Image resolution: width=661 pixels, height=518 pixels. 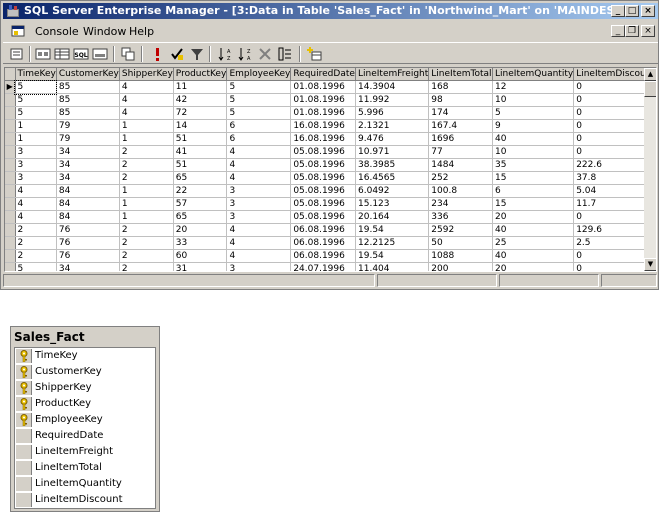 I want to click on table-row: 4 84 1 65 3 05.08.1996 20.164 336 20 0, so click(x=330, y=217).